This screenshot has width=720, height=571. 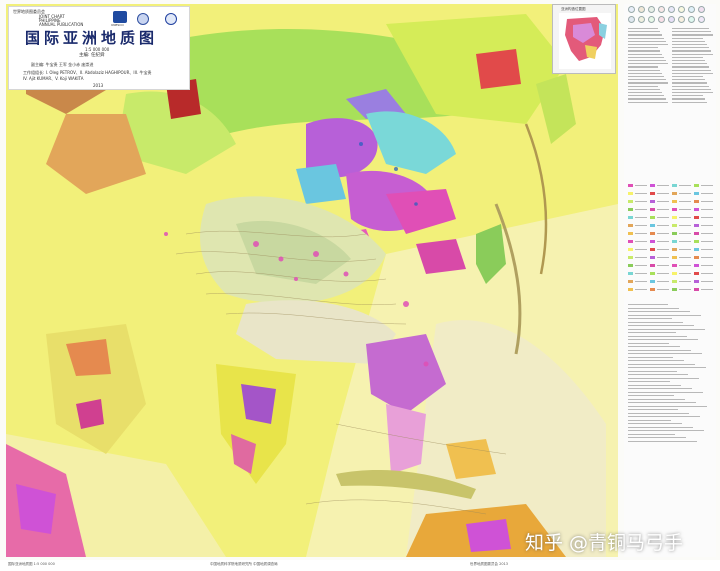 I want to click on map-title: 国际亚洲地质图, so click(x=92, y=38).